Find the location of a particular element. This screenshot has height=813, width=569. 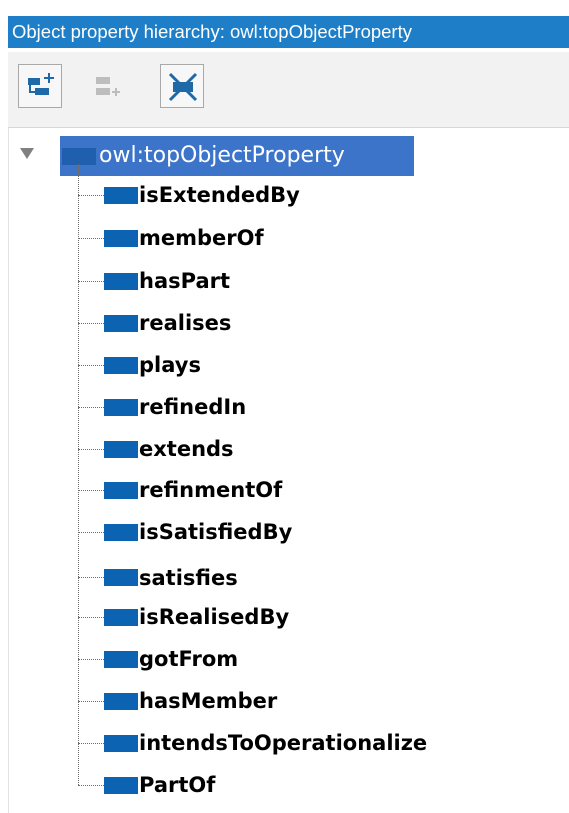

tree-item-haspart: hasPart is located at coordinates (184, 281).